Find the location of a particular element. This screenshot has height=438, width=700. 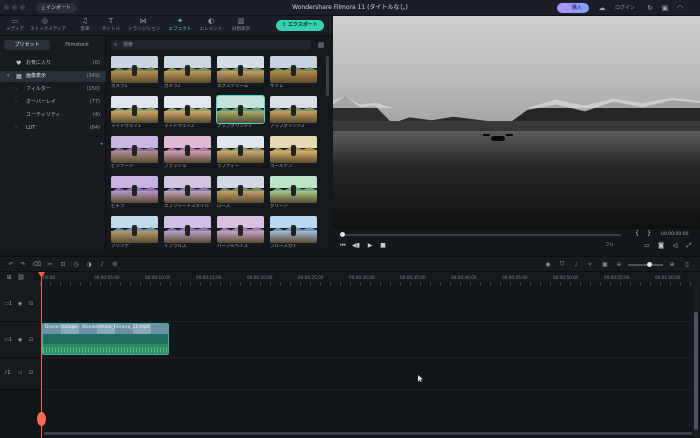

grid-view-icon: ▦ is located at coordinates (321, 45).